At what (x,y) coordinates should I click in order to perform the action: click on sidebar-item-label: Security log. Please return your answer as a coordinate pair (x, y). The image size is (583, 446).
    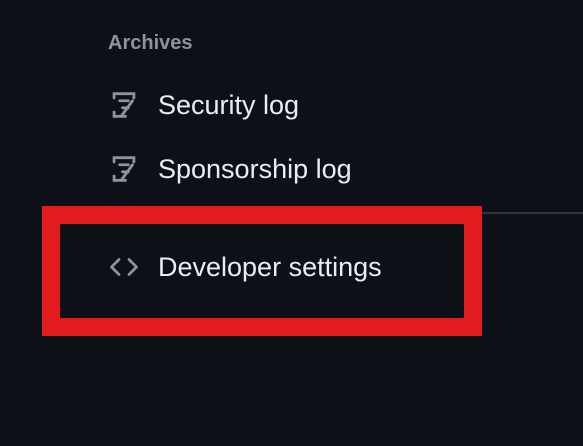
    Looking at the image, I should click on (229, 105).